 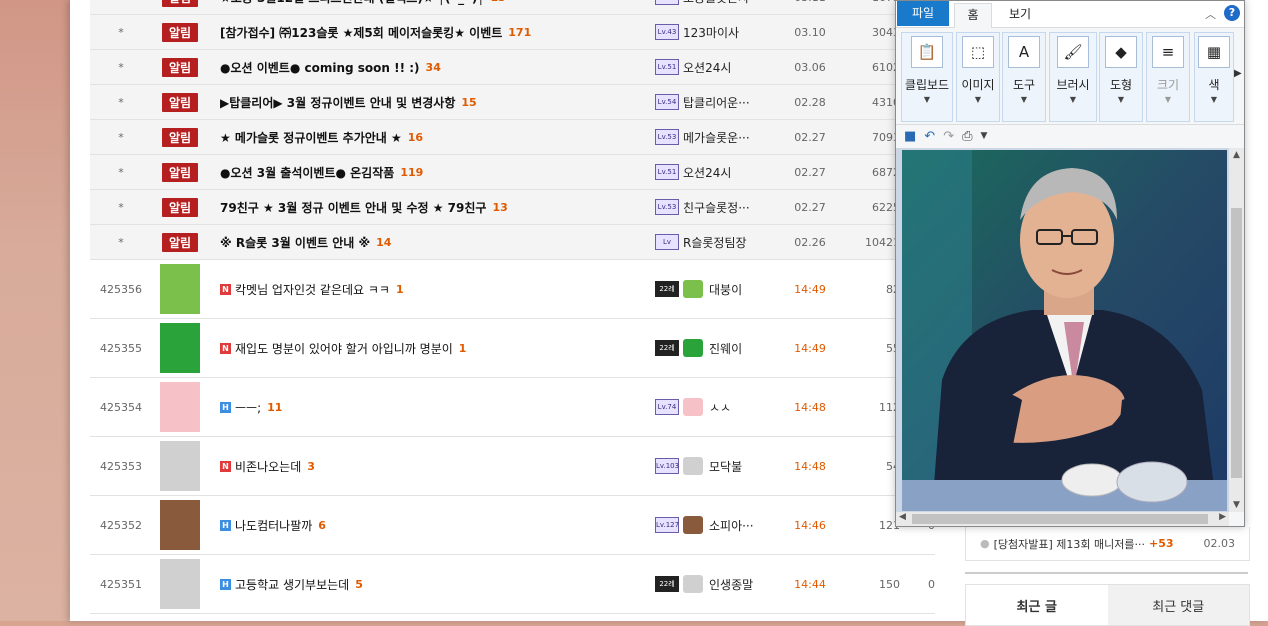 I want to click on post-title-cell: H ㅡㅡ; 11, so click(x=430, y=407).